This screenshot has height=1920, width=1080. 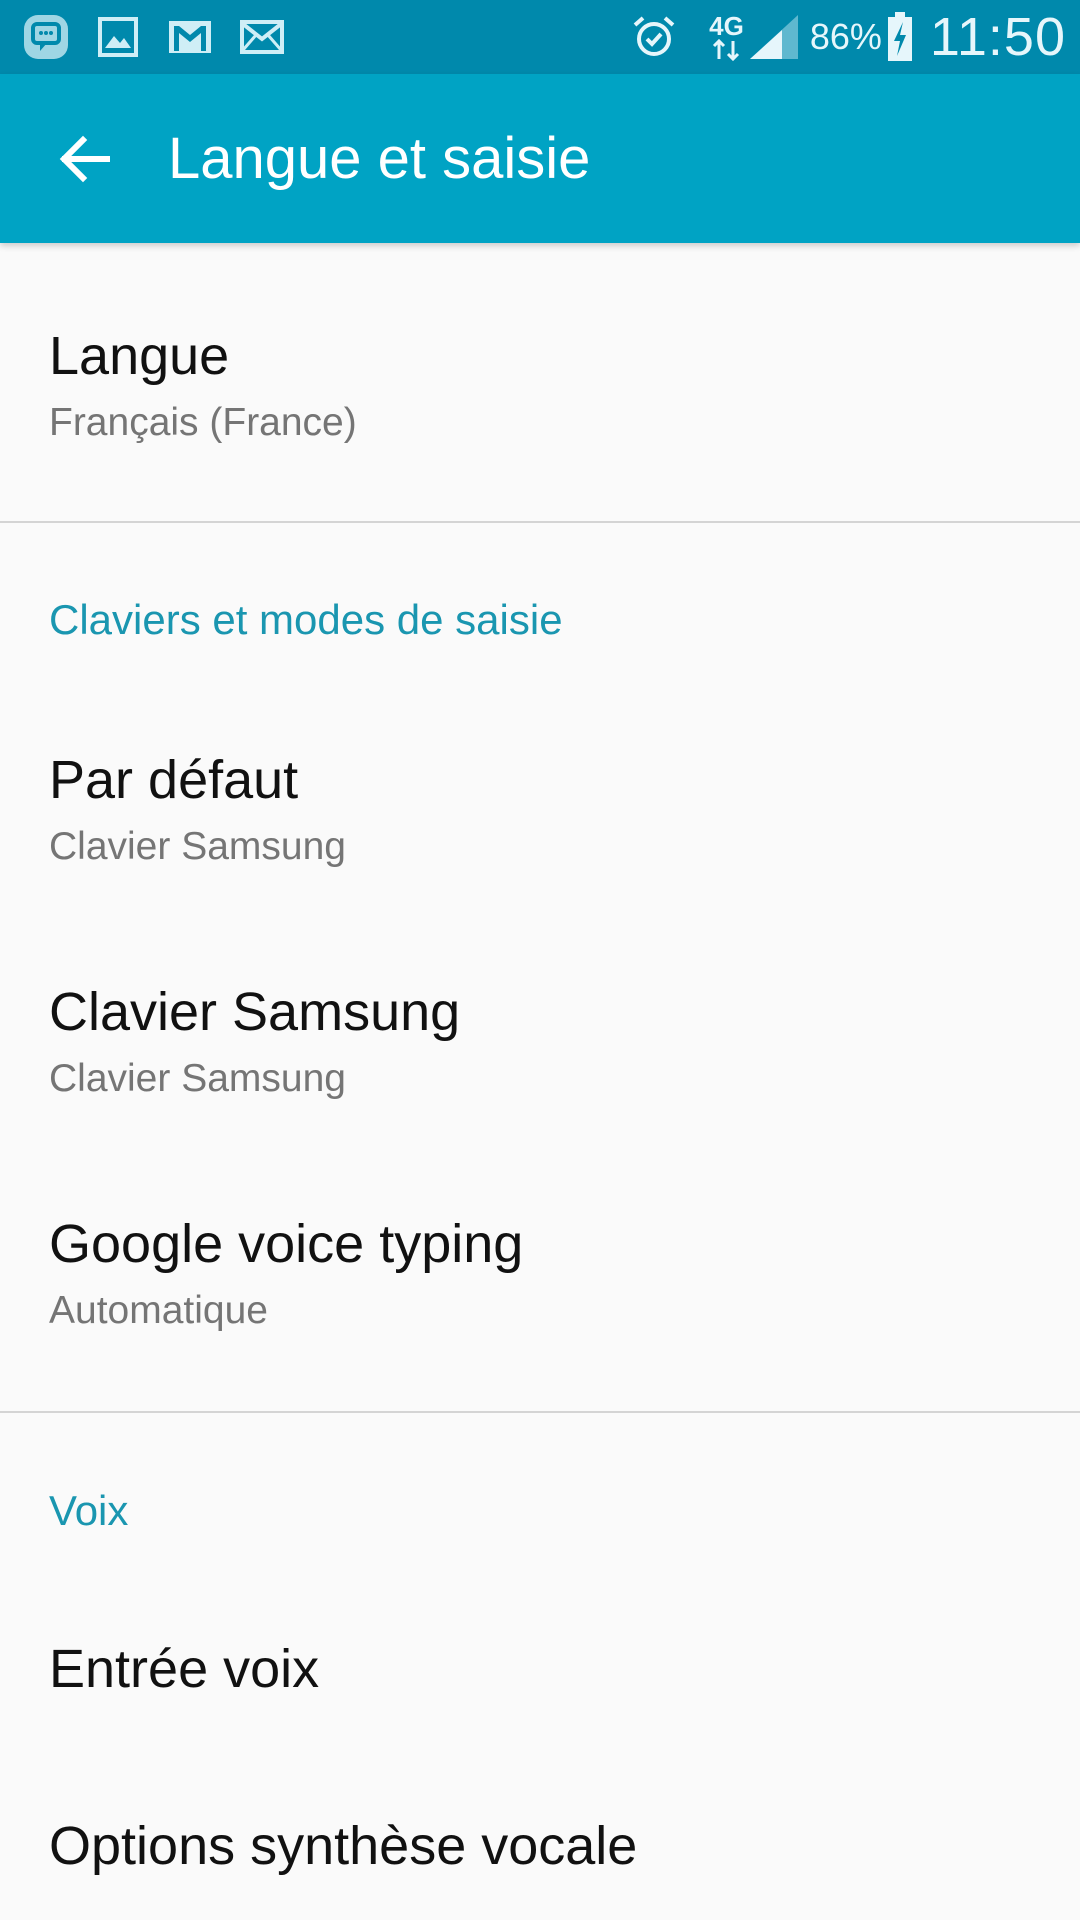 I want to click on battery-charging-icon, so click(x=900, y=37).